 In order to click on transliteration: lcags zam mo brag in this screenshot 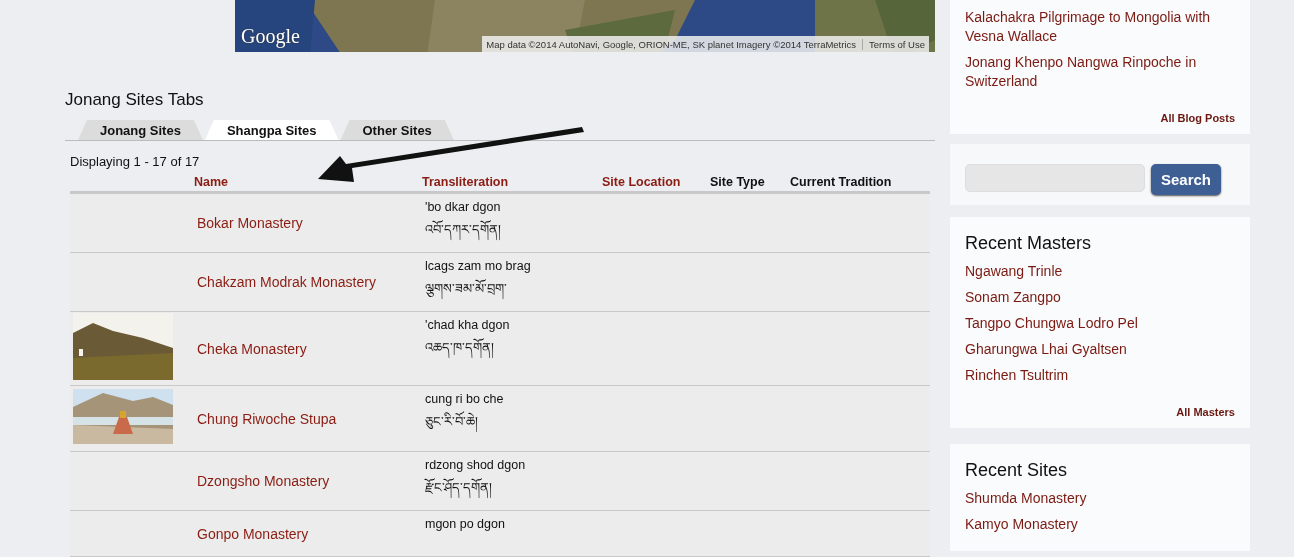, I will do `click(478, 266)`.